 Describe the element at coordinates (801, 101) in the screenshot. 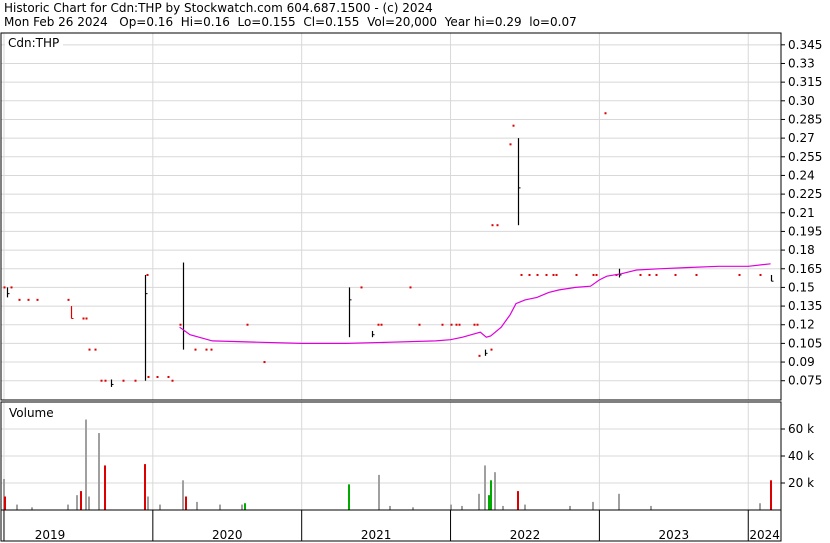

I see `price-tick-label: 0.30` at that location.